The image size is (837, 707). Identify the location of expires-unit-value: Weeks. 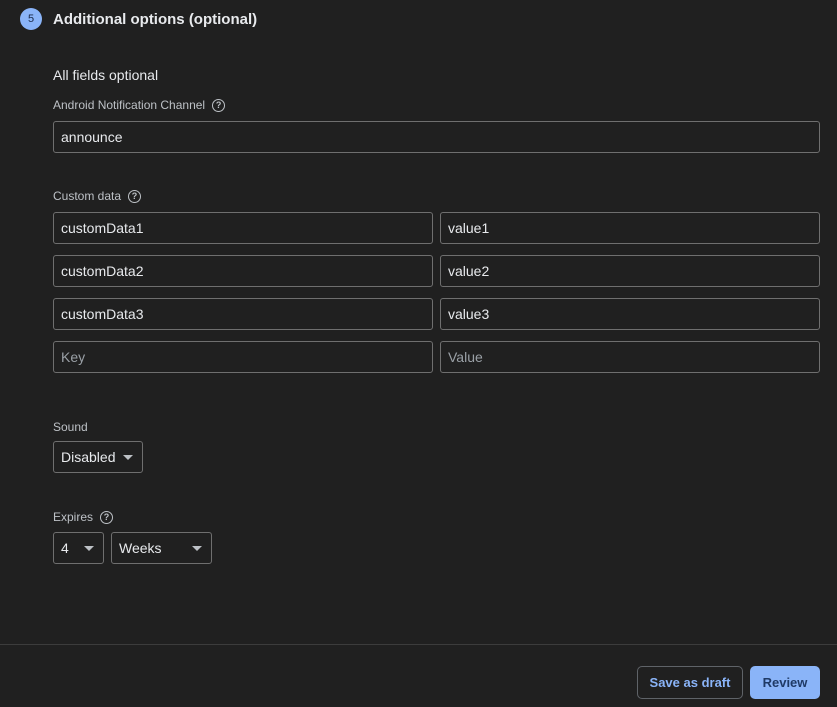
(140, 548).